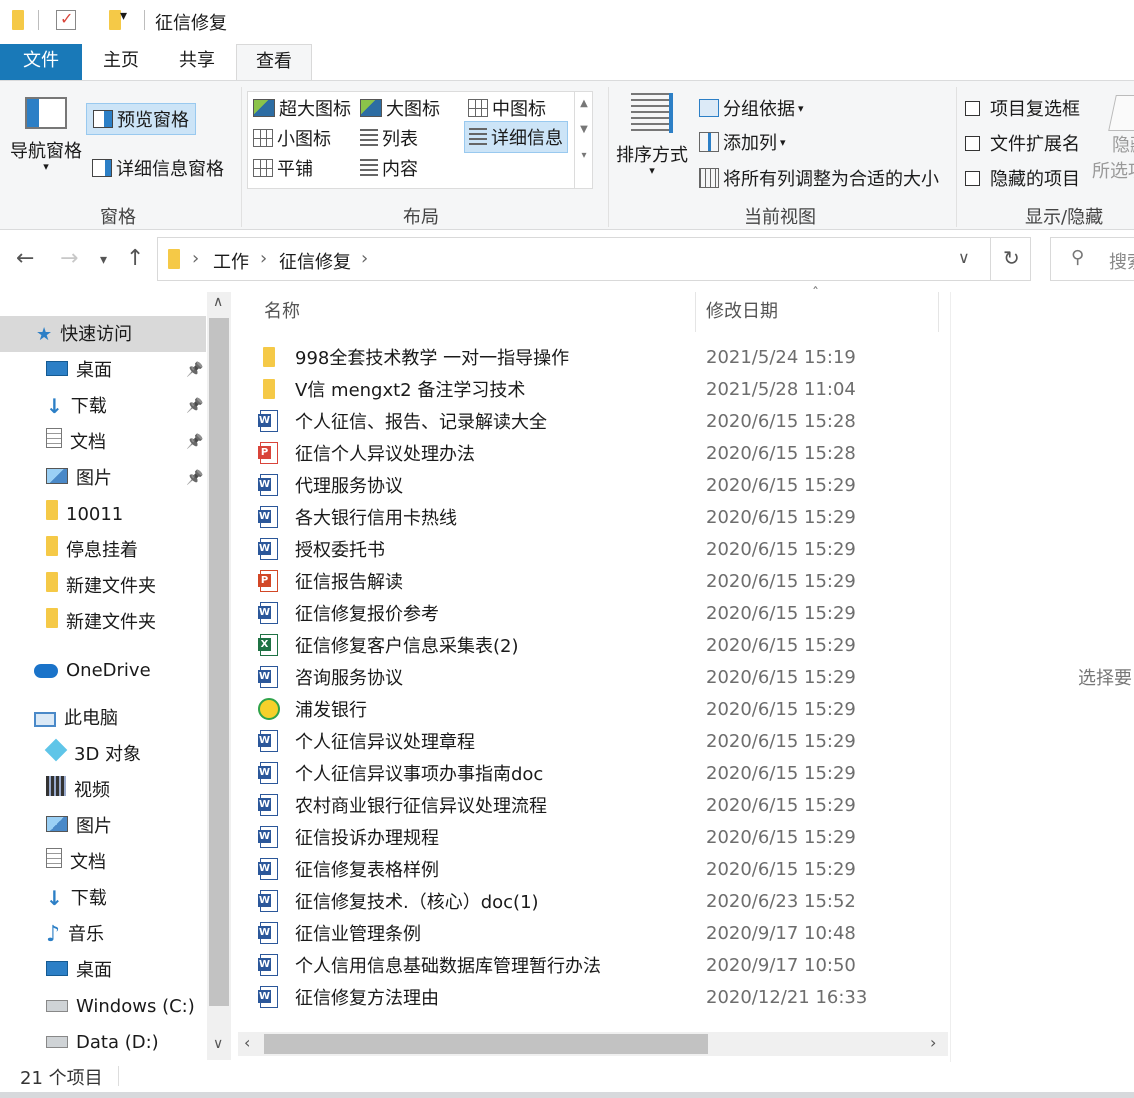 Image resolution: width=1134 pixels, height=1098 pixels. I want to click on file-row: 浦发银行 2020/6/15 15:29, so click(603, 709).